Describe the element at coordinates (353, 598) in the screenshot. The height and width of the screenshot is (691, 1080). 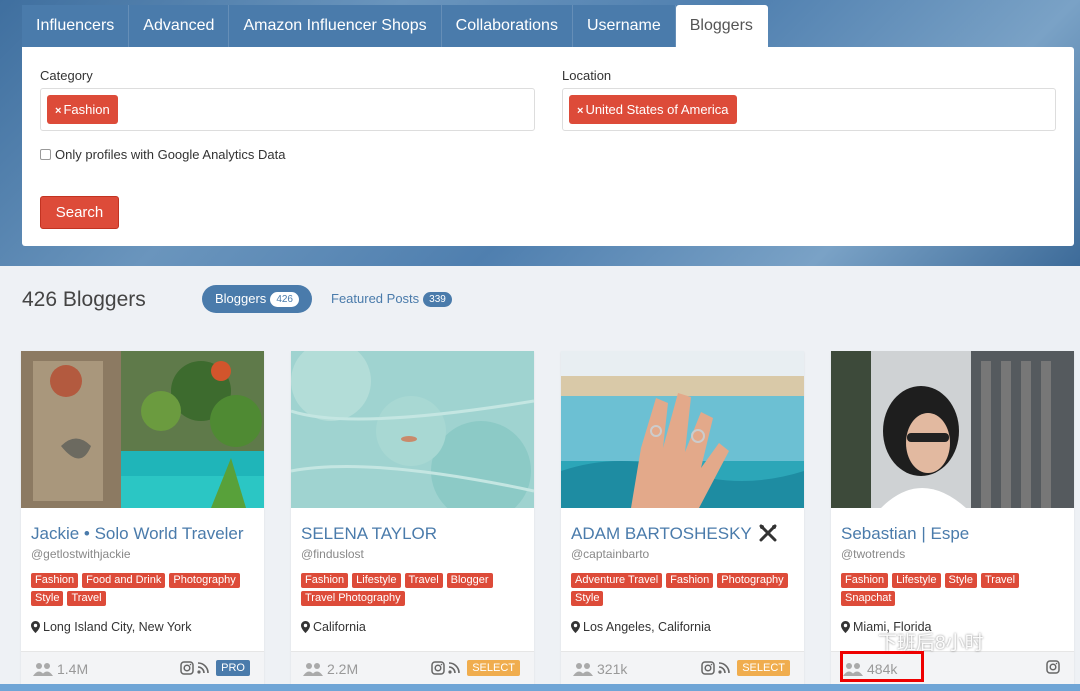
I see `tag: Travel Photography` at that location.